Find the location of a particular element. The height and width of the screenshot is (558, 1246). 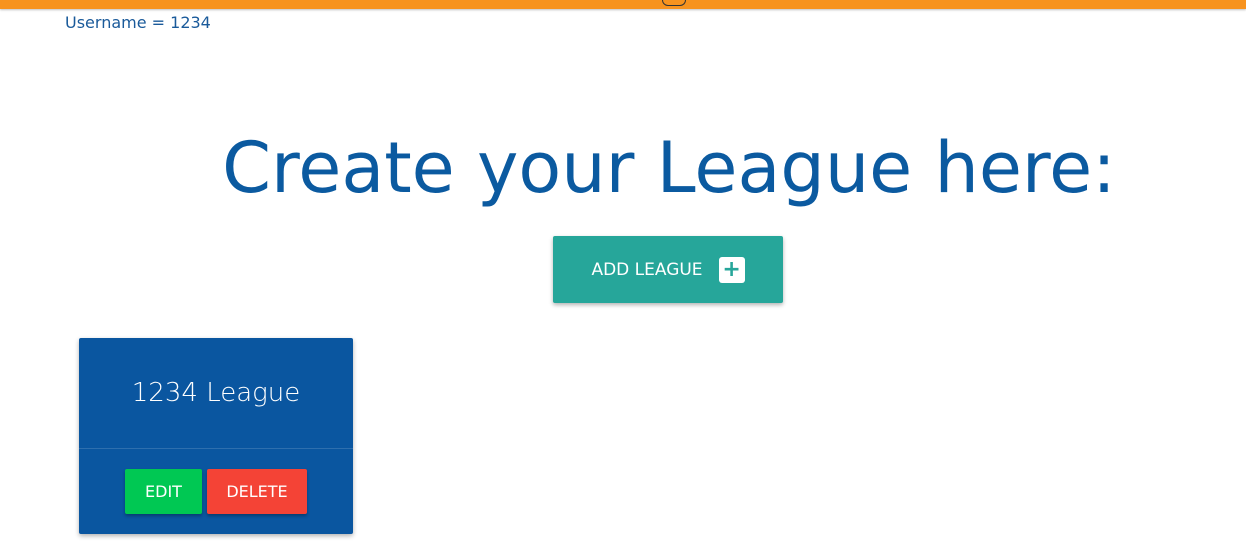

card-actions: EDIT DELETE is located at coordinates (216, 491).